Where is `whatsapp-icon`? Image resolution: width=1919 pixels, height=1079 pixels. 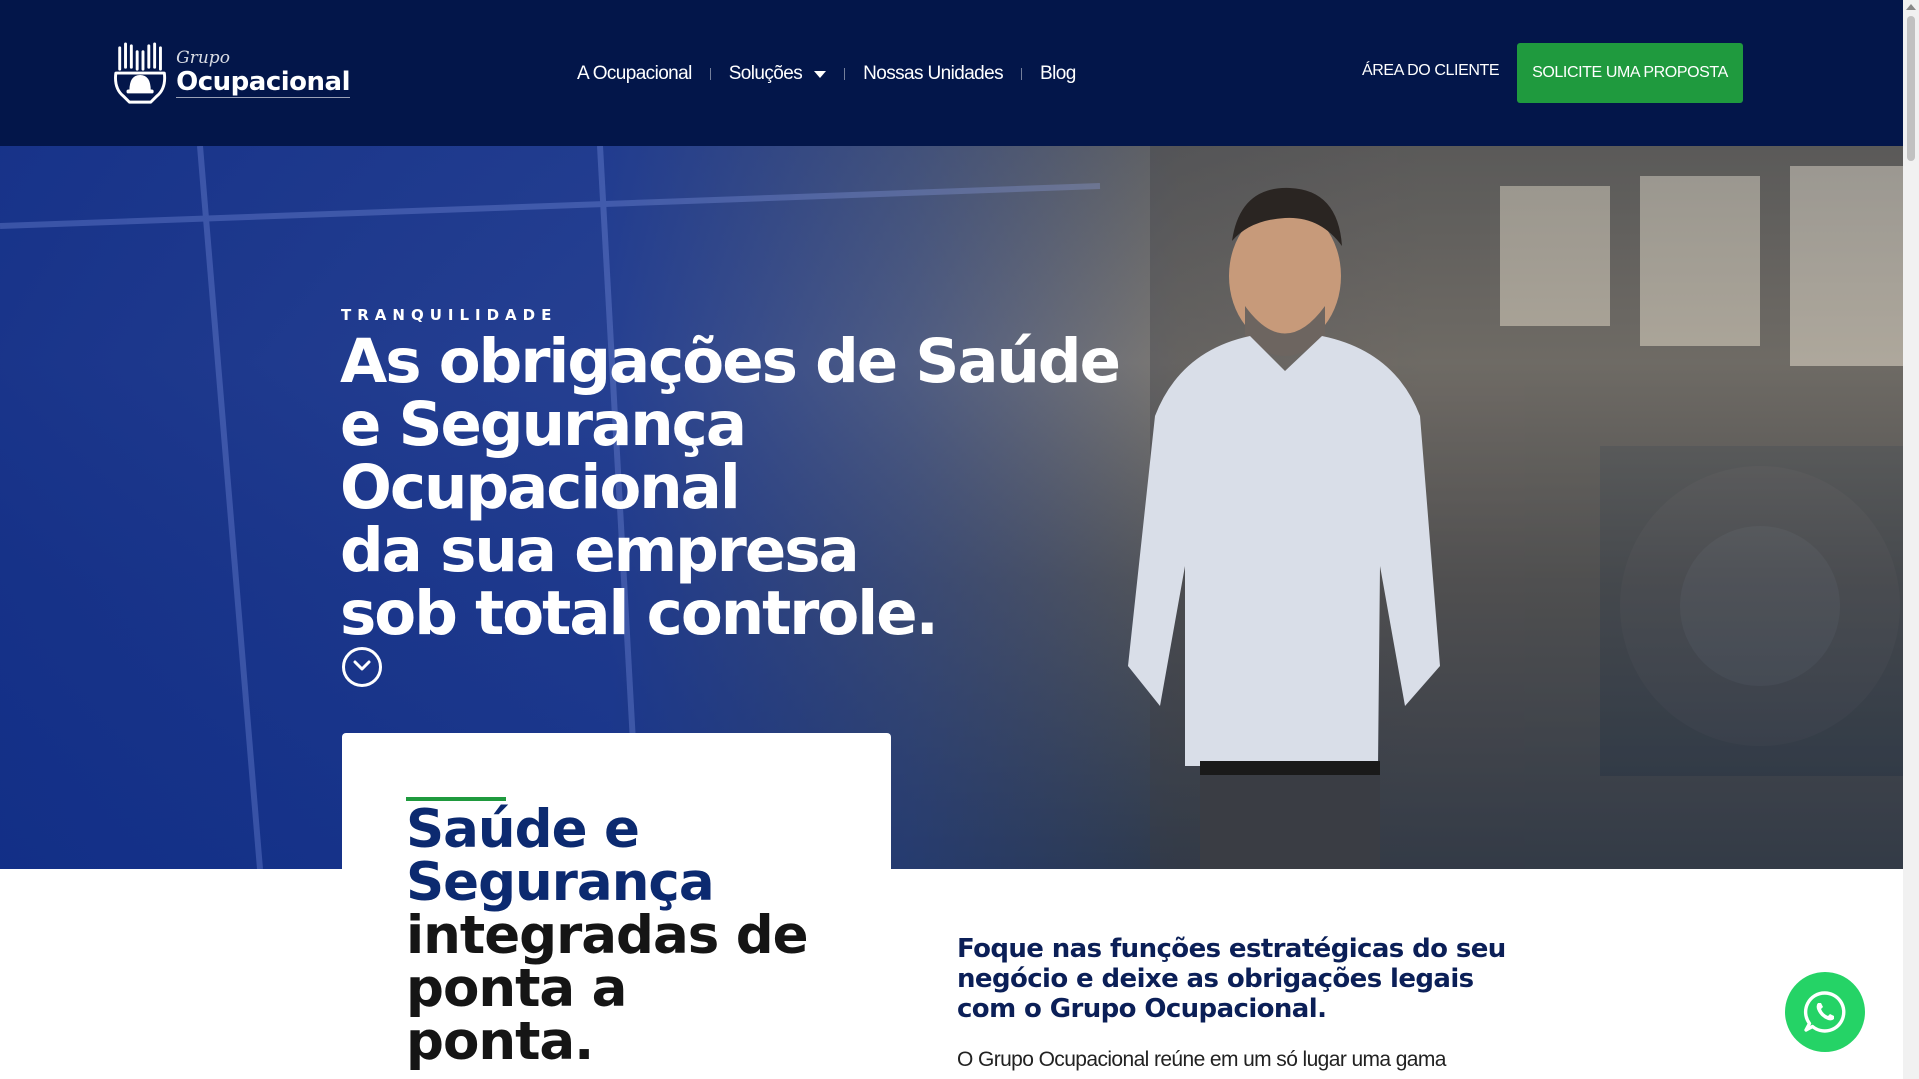 whatsapp-icon is located at coordinates (1824, 1012).